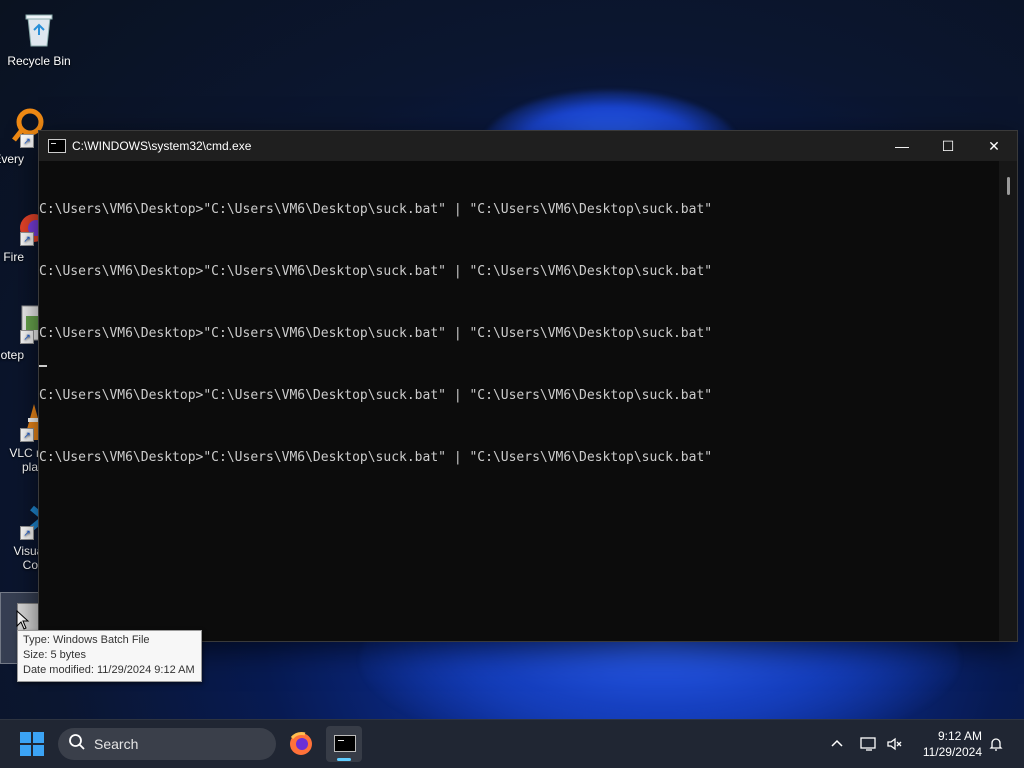 Image resolution: width=1024 pixels, height=768 pixels. Describe the element at coordinates (528, 146) in the screenshot. I see `cmd-titlebar: C:\WINDOWS\system32\cmd.exe — ☐ ✕` at that location.